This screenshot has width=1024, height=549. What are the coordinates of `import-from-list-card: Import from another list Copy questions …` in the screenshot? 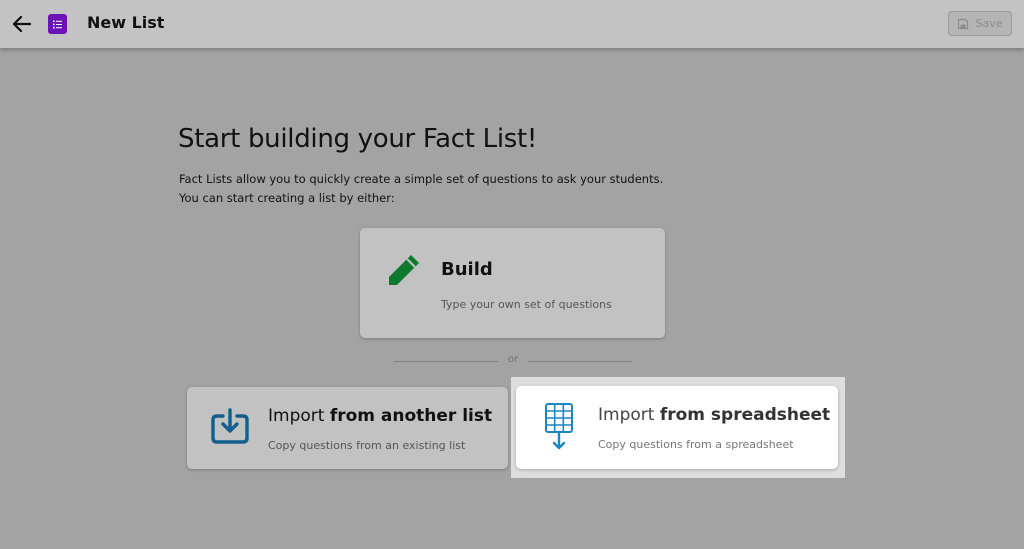 It's located at (347, 428).